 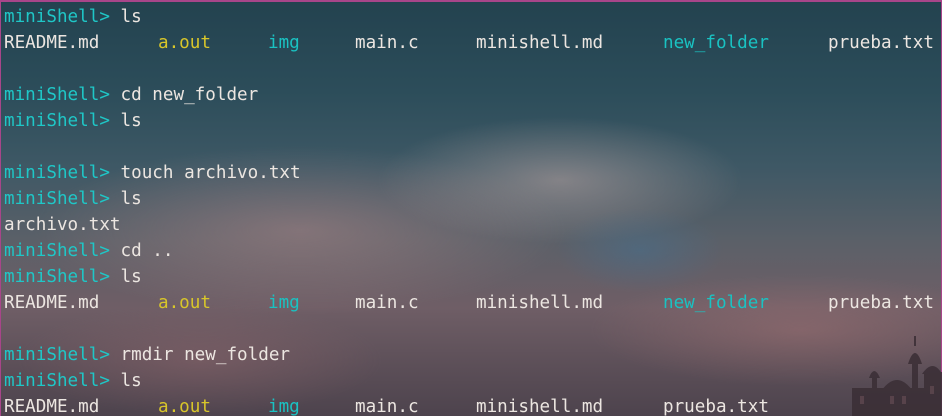 I want to click on command-line: miniShell> cd .., so click(x=472, y=251).